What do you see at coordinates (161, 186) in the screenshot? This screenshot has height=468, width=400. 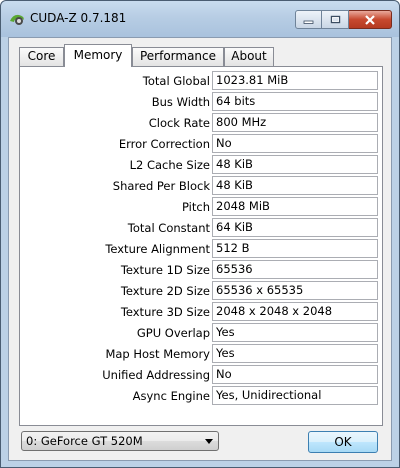 I see `field-label: Shared Per Block` at bounding box center [161, 186].